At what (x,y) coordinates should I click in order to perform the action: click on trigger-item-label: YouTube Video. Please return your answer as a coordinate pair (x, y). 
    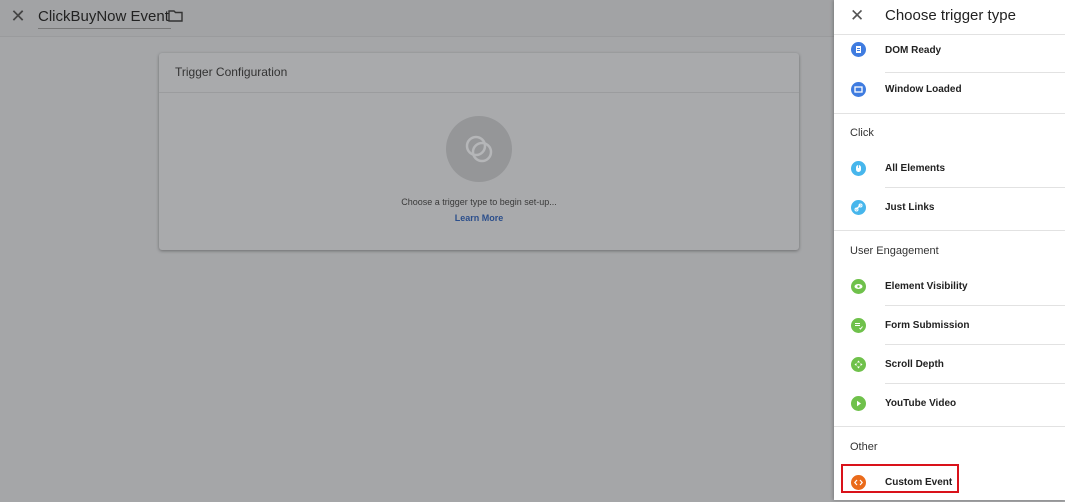
    Looking at the image, I should click on (921, 403).